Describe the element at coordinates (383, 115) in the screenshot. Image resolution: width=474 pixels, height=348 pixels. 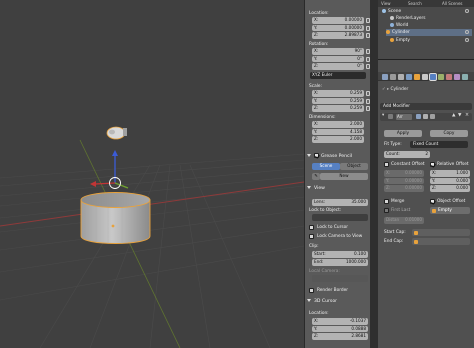
I see `expand-triangle-icon: ▾` at that location.